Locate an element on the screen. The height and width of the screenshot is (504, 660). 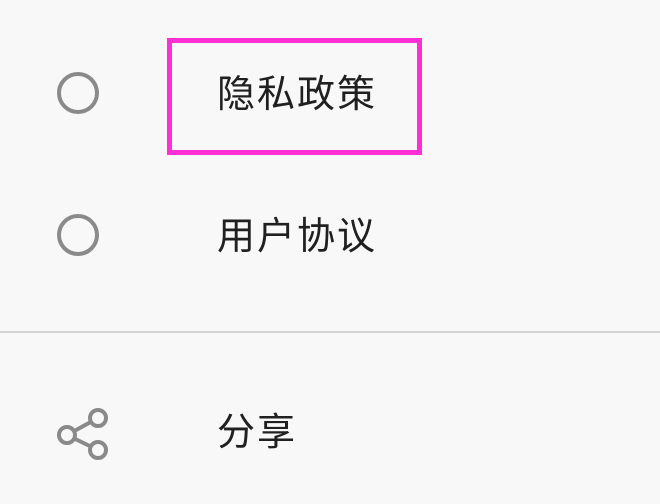
user-agreement-label: 用户协议 is located at coordinates (297, 236).